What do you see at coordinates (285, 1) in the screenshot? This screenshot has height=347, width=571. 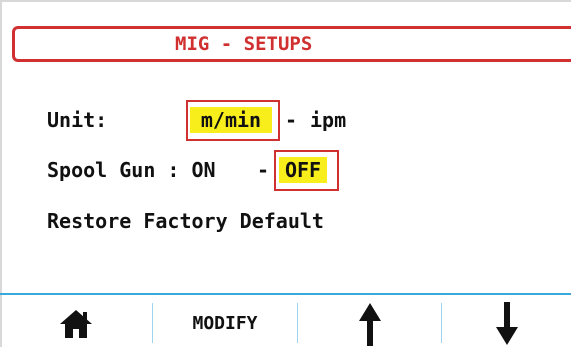 I see `screen-frame-top` at bounding box center [285, 1].